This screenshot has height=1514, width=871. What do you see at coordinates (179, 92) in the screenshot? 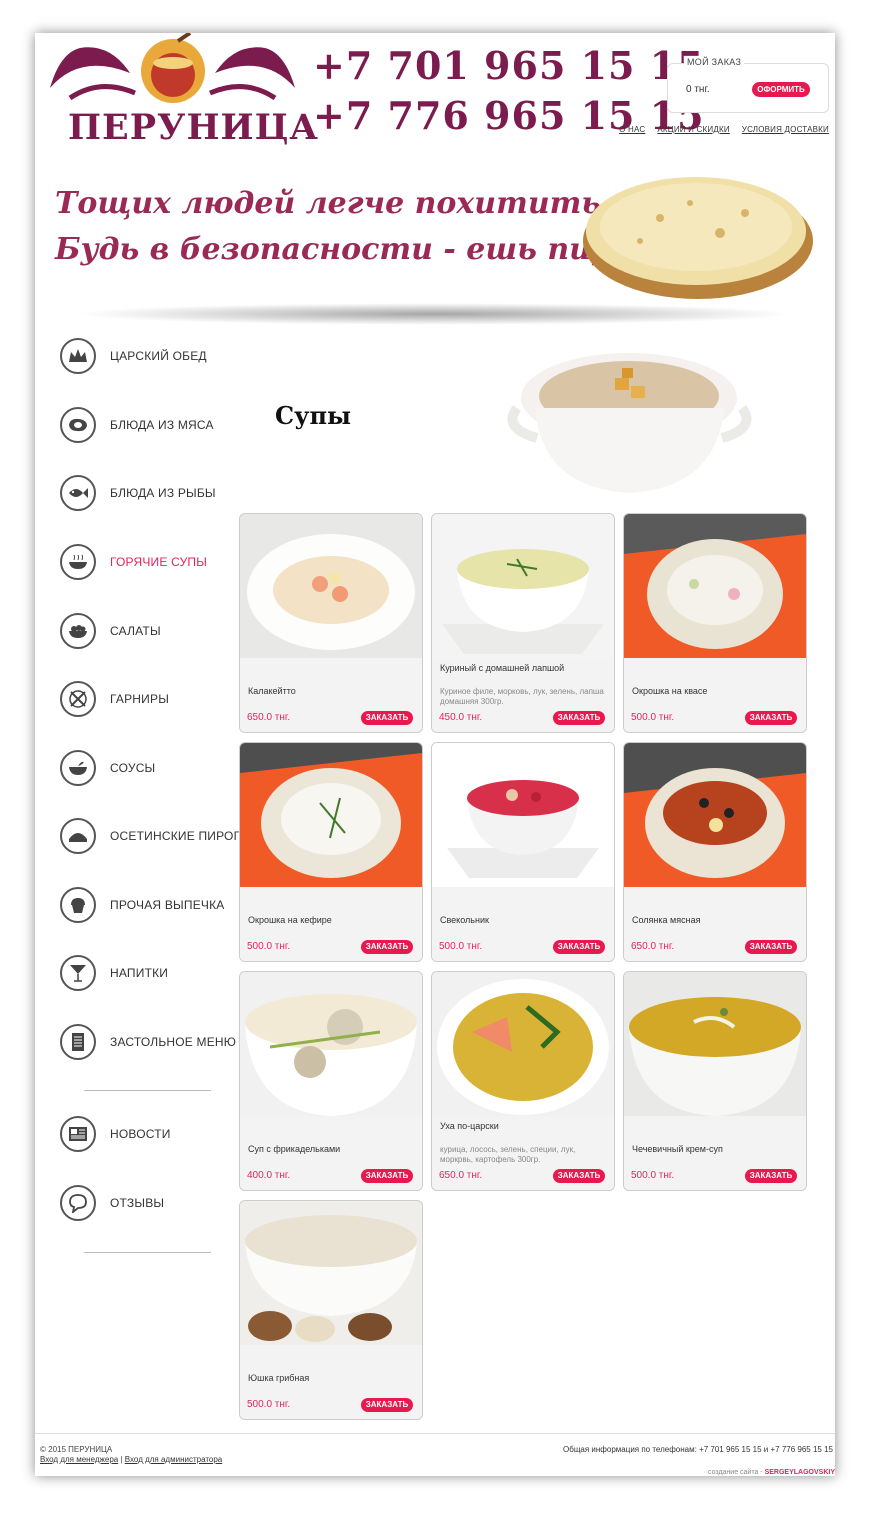
I see `logo: ПЕРУНИЦА` at bounding box center [179, 92].